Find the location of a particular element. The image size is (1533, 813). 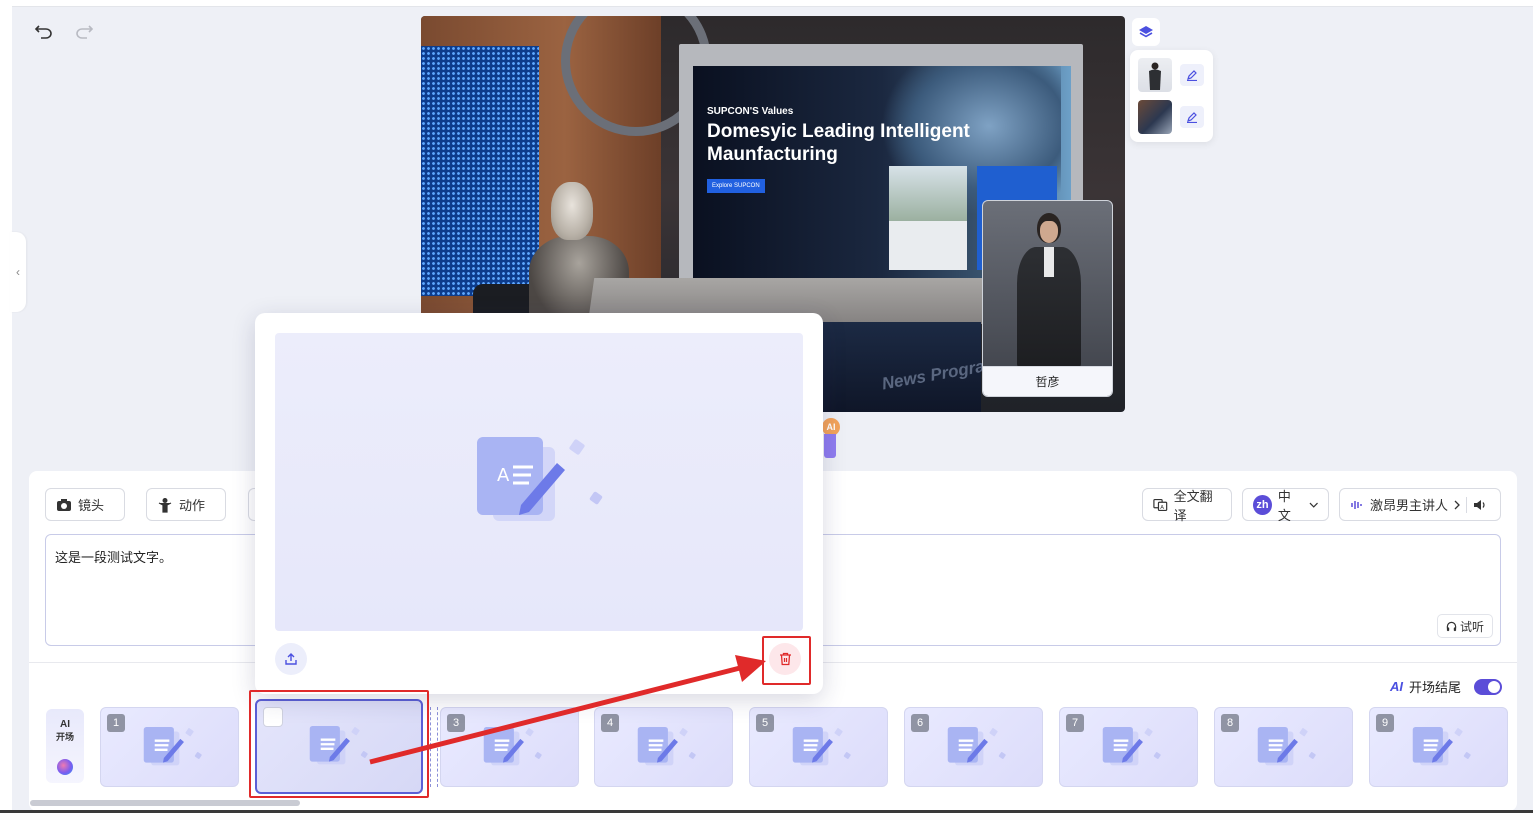

chevron-right-icon is located at coordinates (1457, 504).